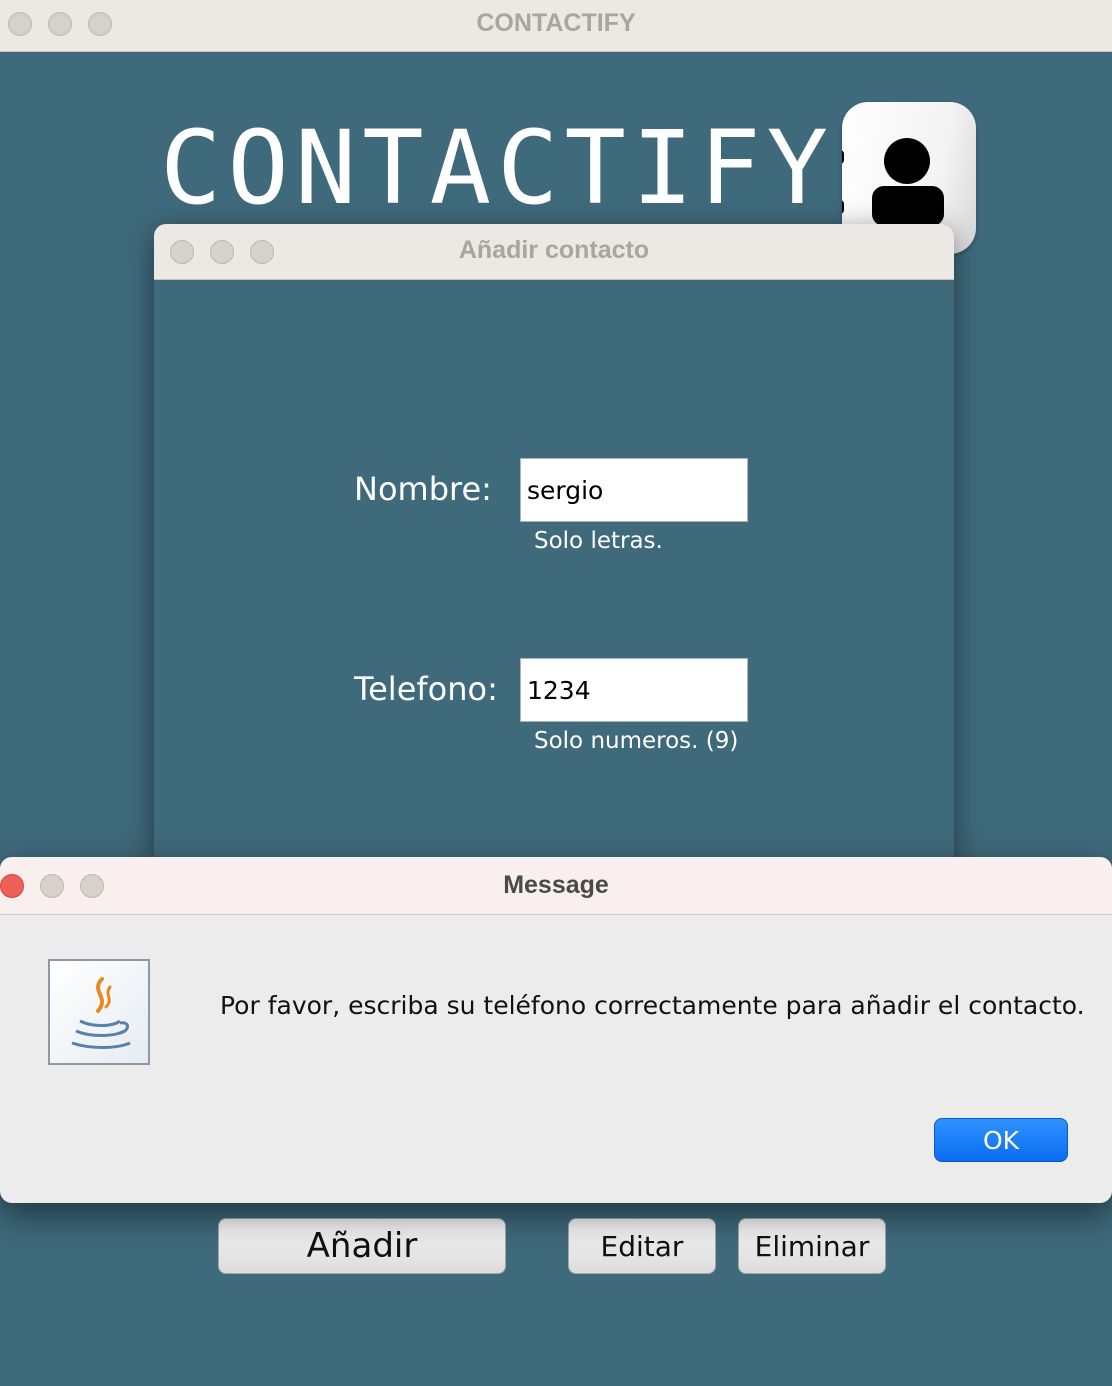  I want to click on java-cup-icon, so click(99, 1012).